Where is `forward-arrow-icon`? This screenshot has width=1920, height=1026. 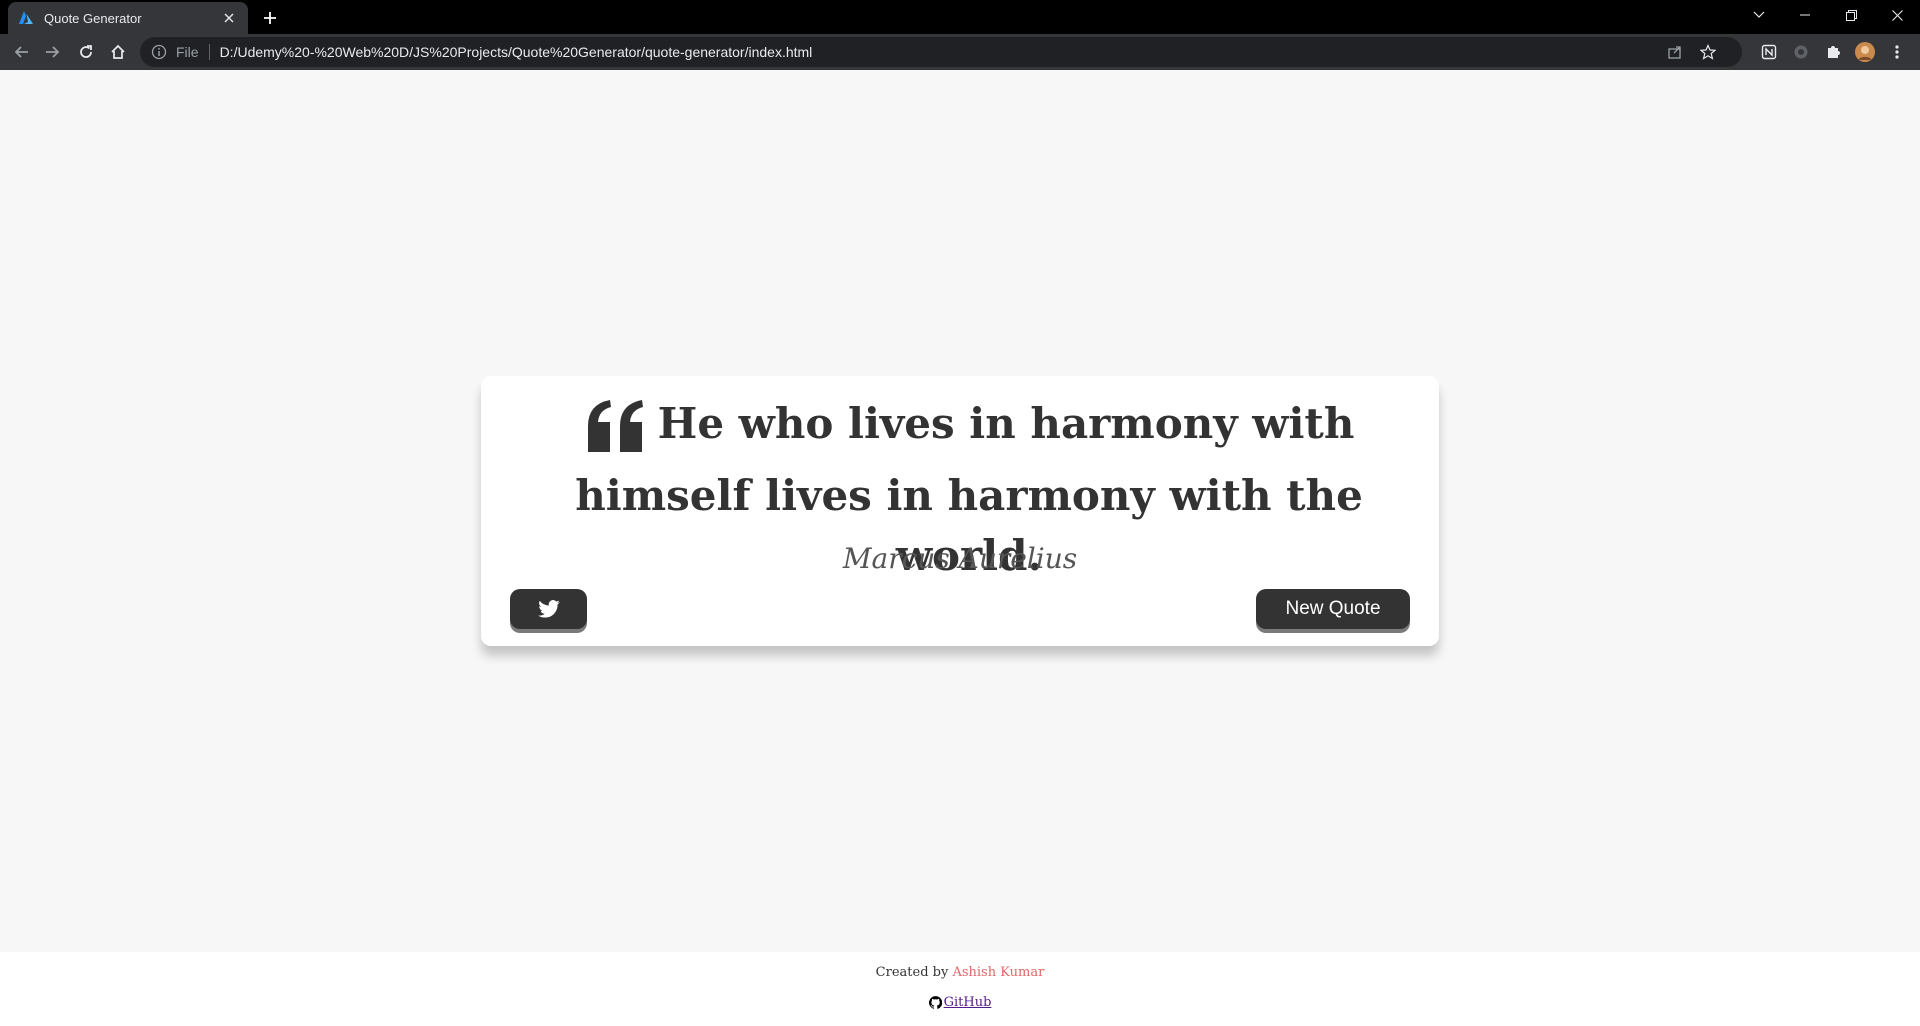
forward-arrow-icon is located at coordinates (52, 52).